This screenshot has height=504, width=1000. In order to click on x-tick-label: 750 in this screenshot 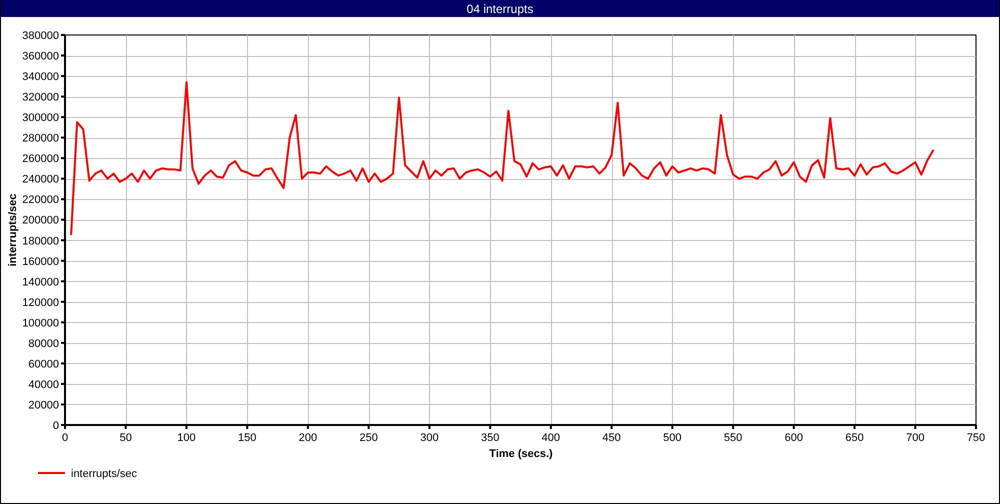, I will do `click(976, 438)`.